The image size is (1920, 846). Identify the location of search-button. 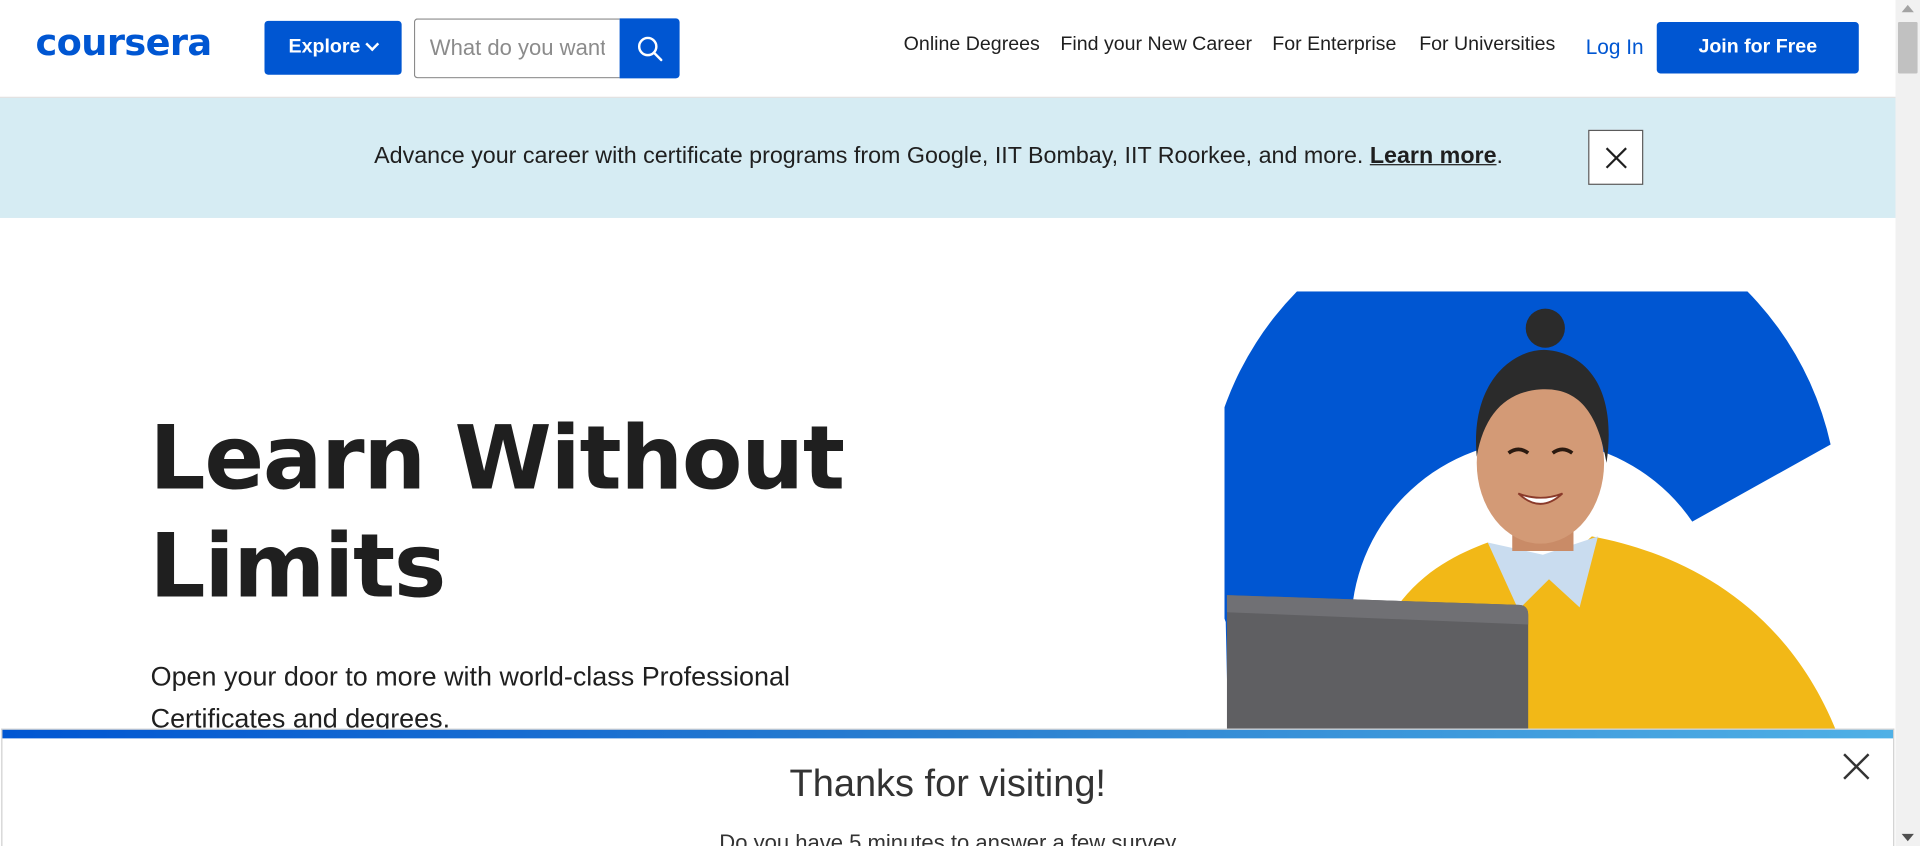
(649, 48).